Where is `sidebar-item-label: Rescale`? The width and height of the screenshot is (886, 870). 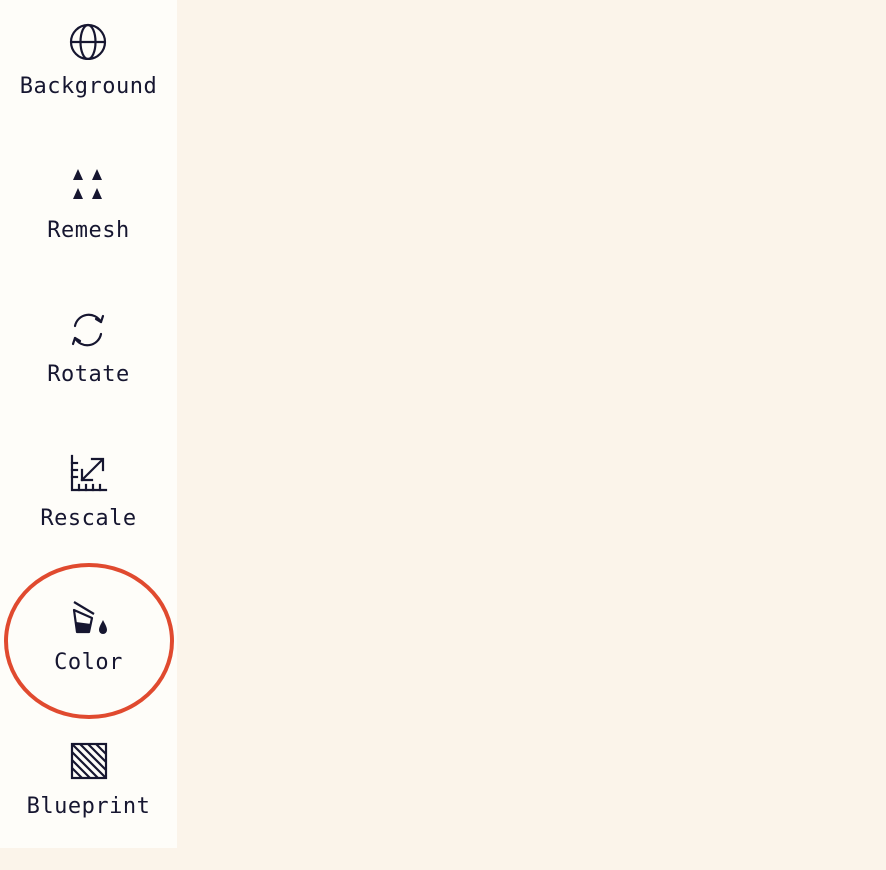 sidebar-item-label: Rescale is located at coordinates (88, 518).